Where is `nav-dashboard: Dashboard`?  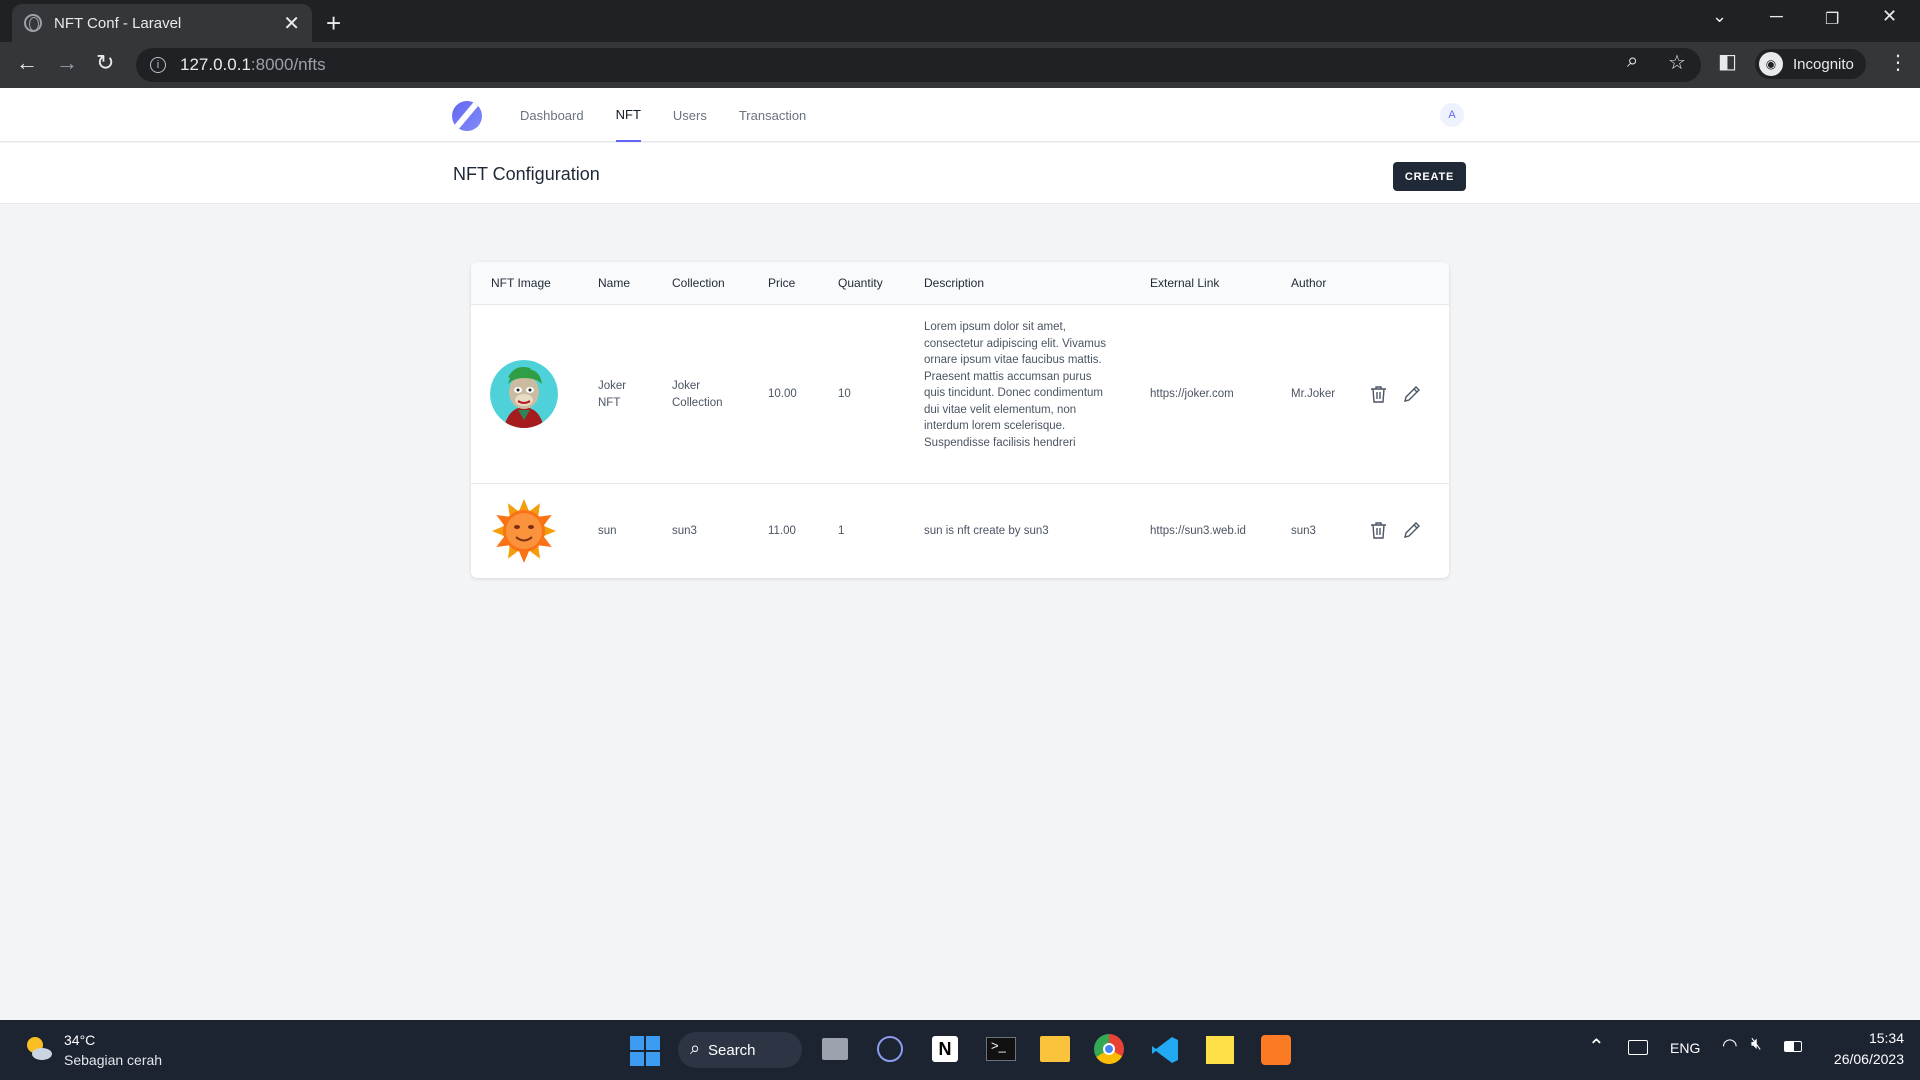 nav-dashboard: Dashboard is located at coordinates (552, 115).